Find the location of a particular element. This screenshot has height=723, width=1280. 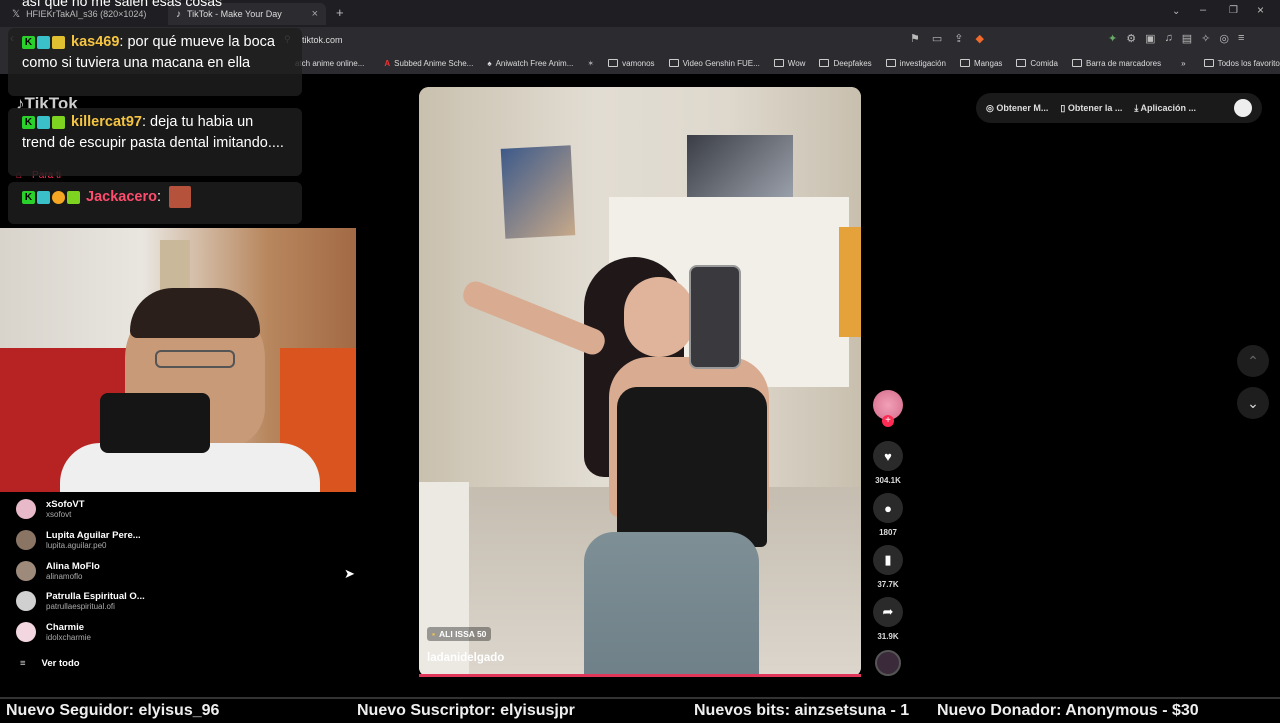

leo-ai-icon: ✧ is located at coordinates (1205, 38).